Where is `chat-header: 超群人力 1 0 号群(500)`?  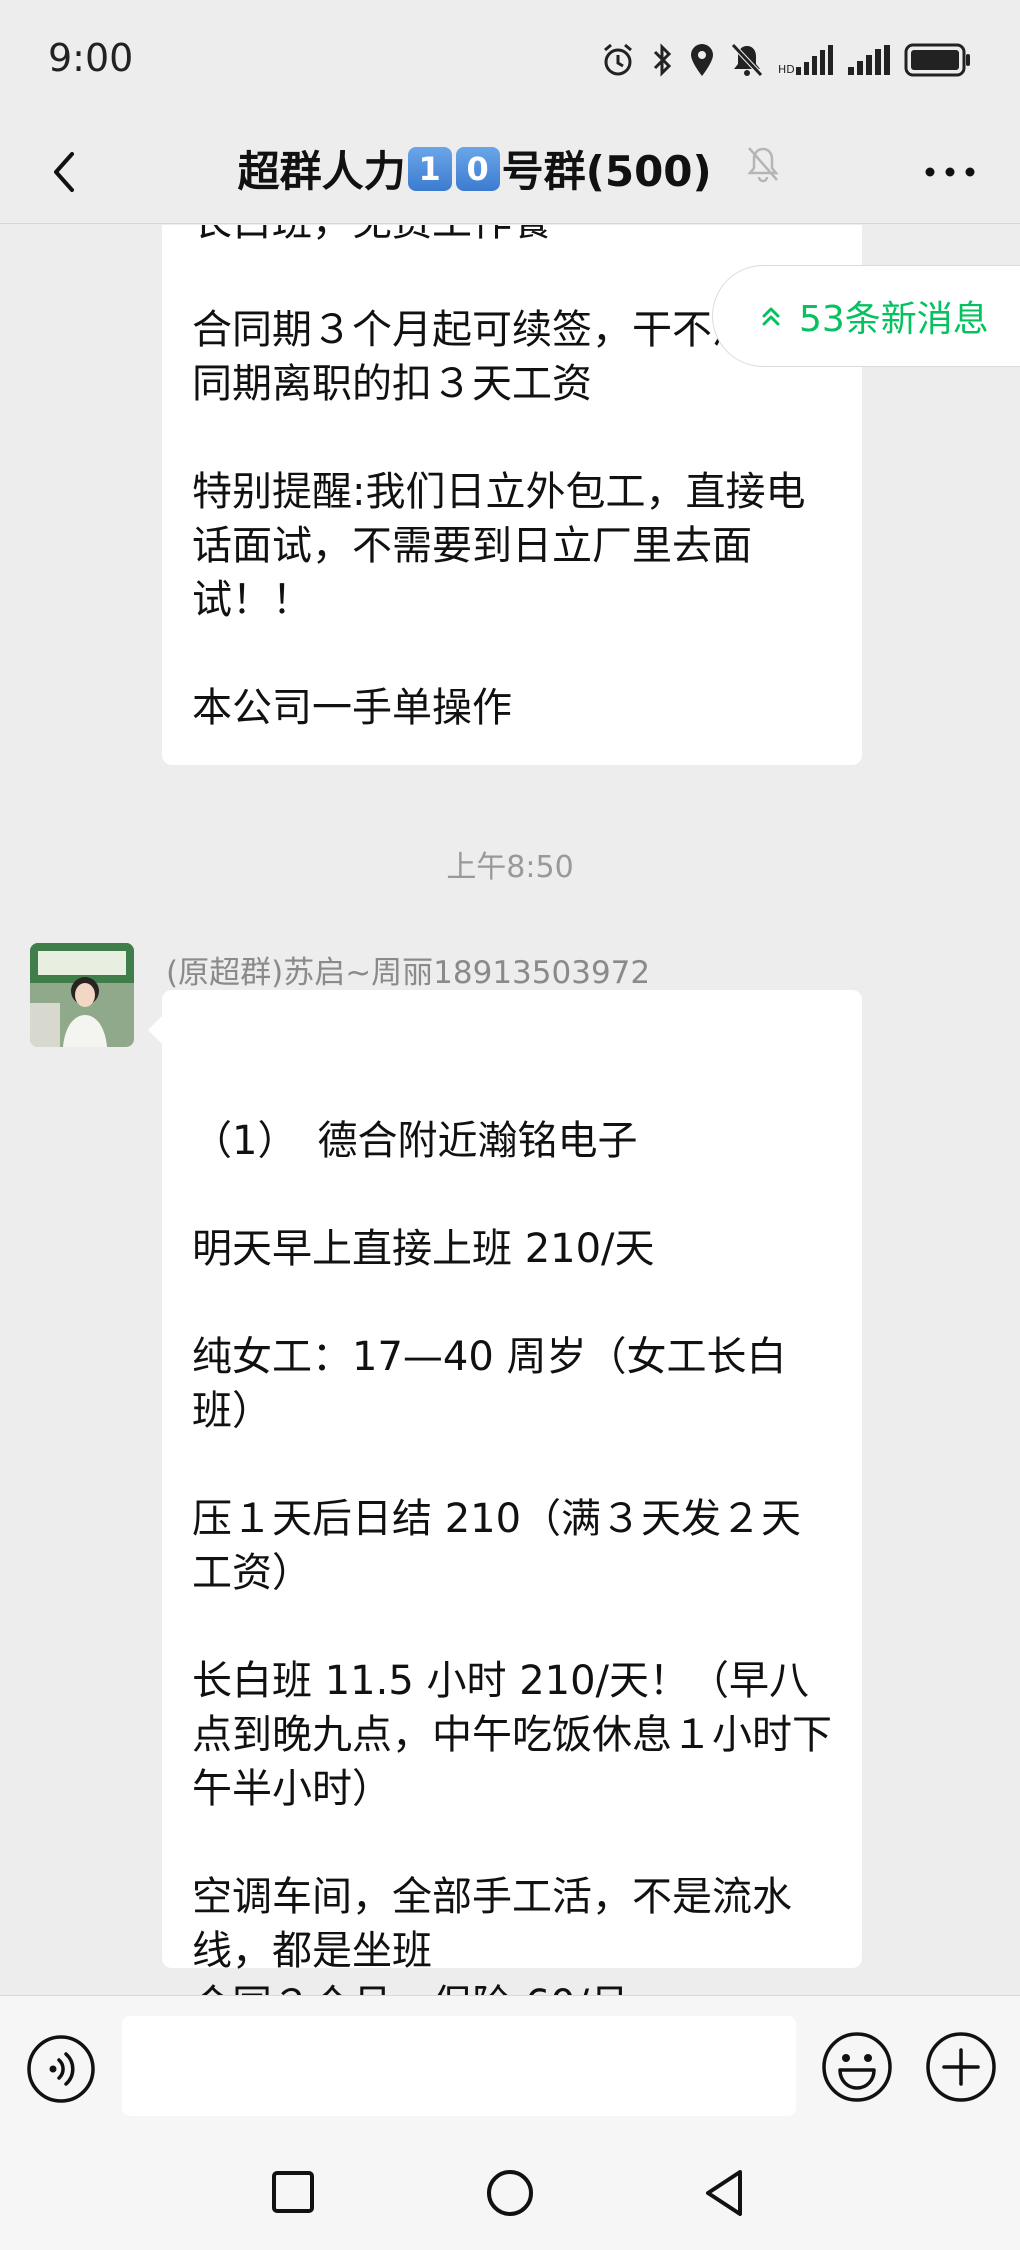 chat-header: 超群人力 1 0 号群(500) is located at coordinates (510, 172).